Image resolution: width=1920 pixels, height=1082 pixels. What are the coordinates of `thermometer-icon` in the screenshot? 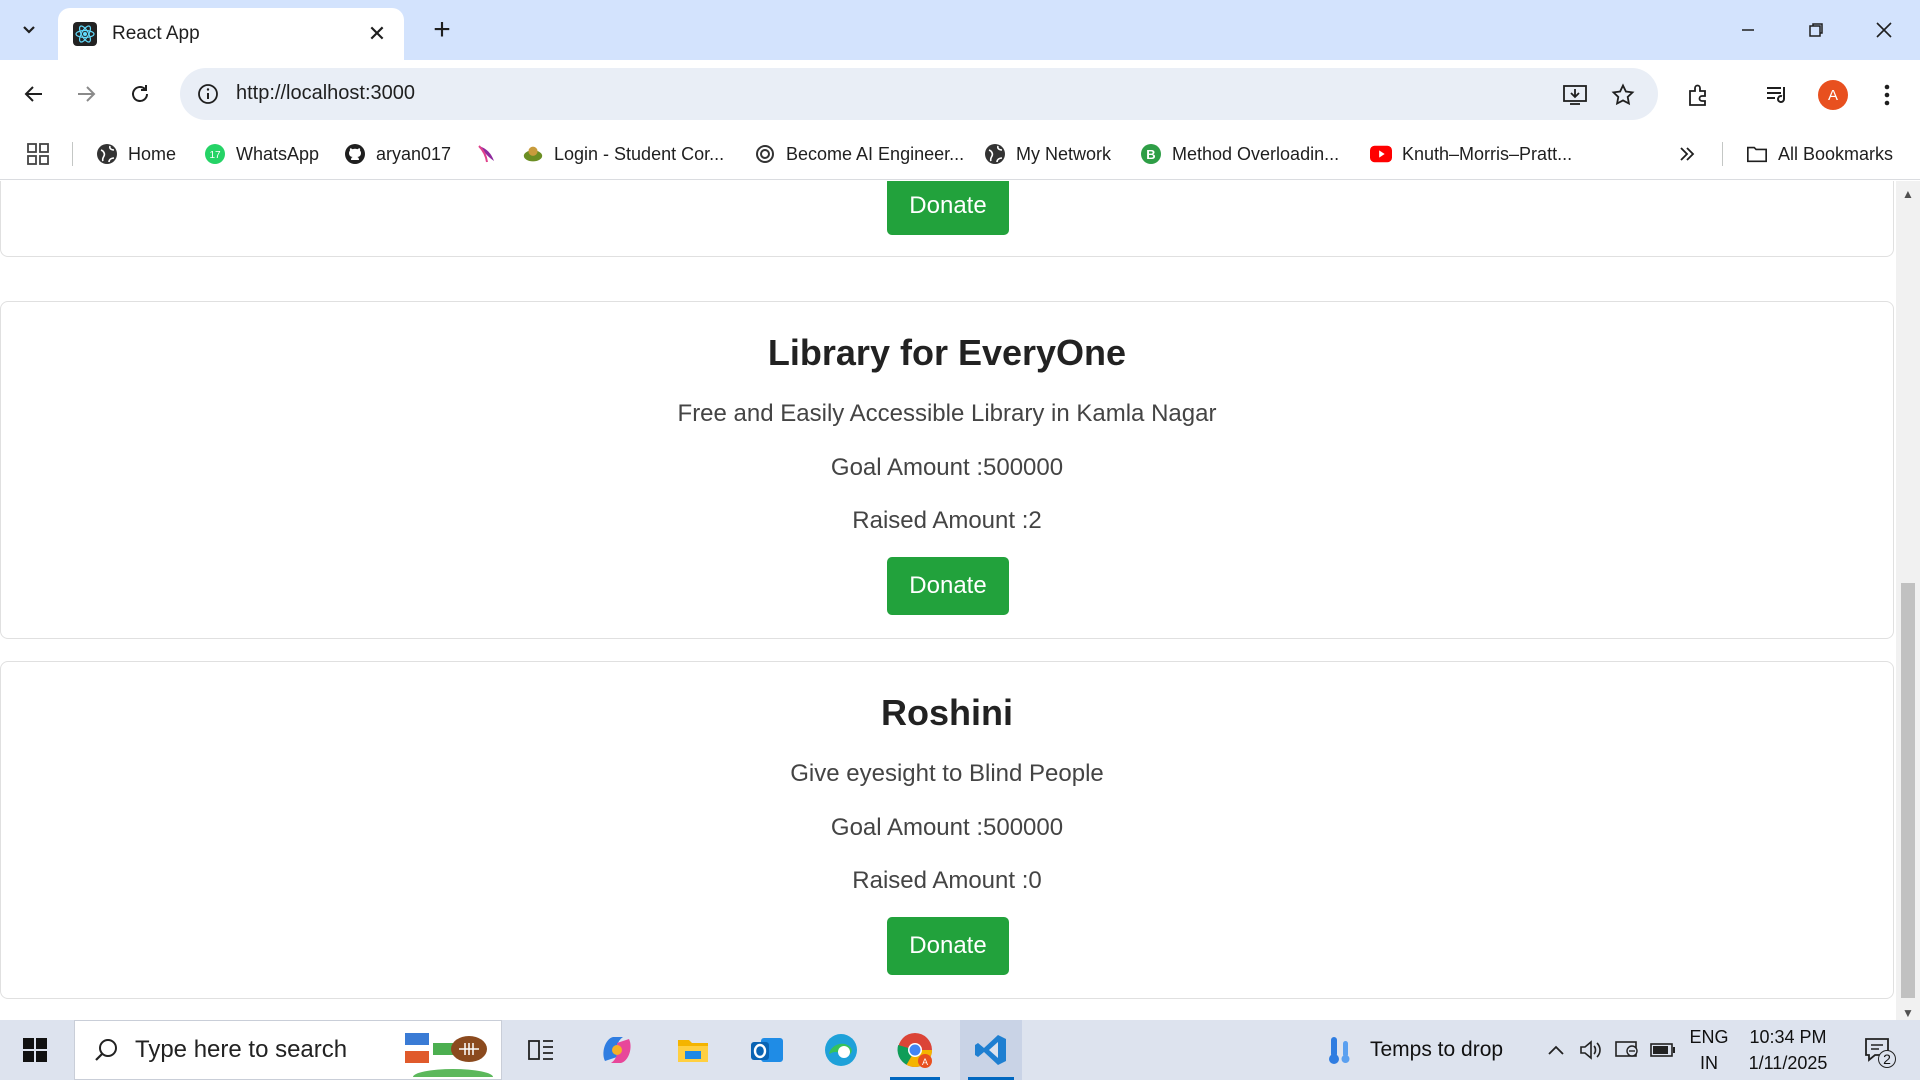 It's located at (1339, 1050).